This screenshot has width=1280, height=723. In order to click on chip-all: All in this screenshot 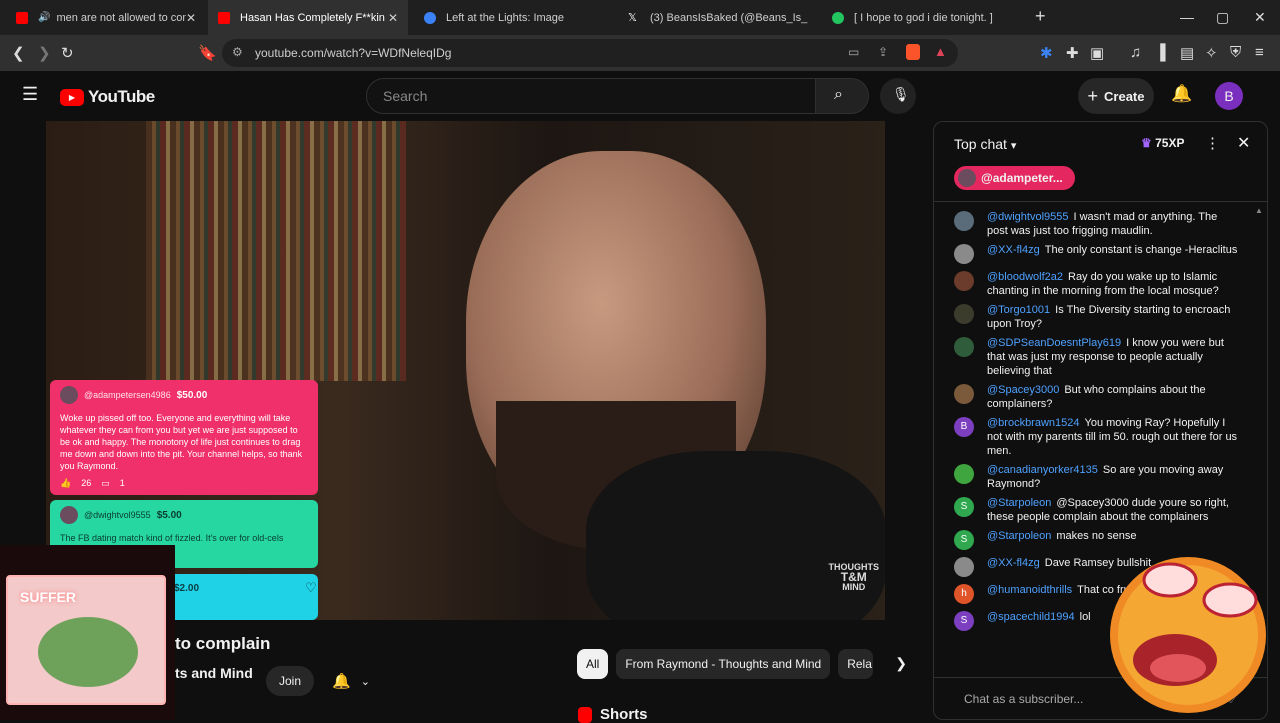, I will do `click(593, 664)`.